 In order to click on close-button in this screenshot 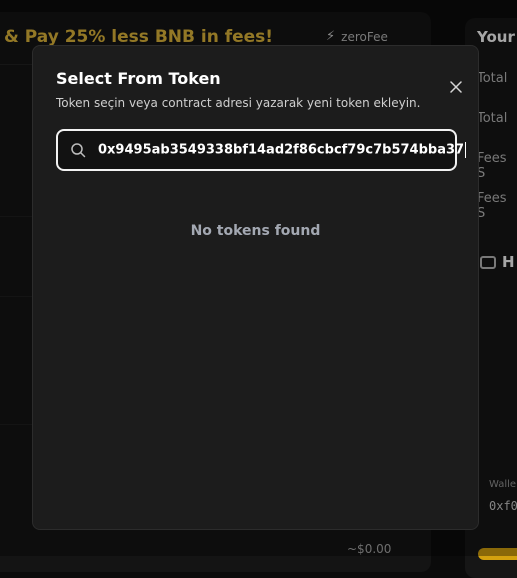, I will do `click(456, 87)`.